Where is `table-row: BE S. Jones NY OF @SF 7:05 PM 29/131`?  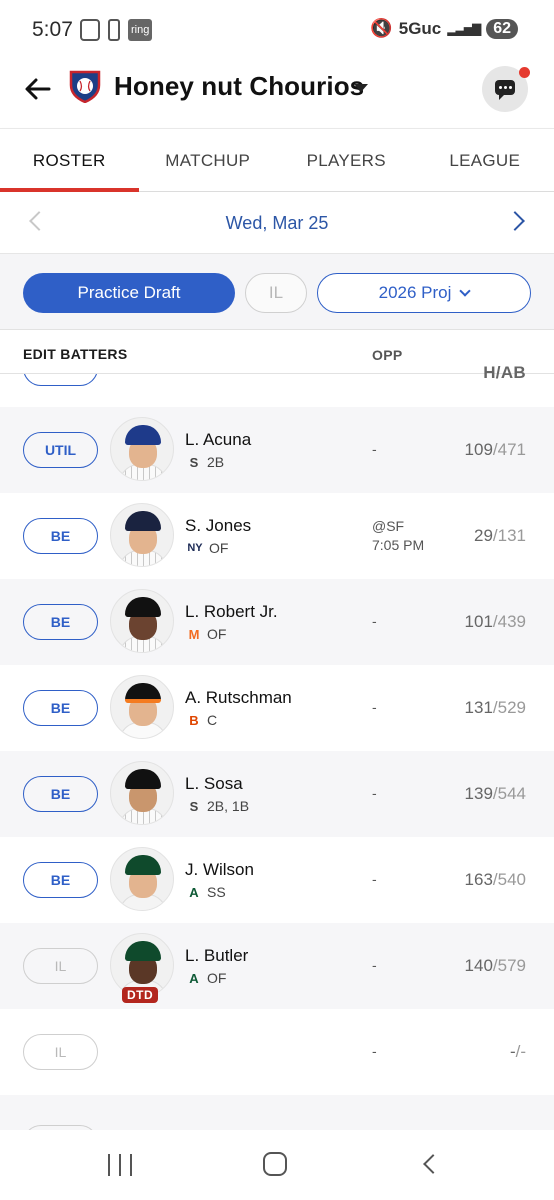 table-row: BE S. Jones NY OF @SF 7:05 PM 29/131 is located at coordinates (277, 536).